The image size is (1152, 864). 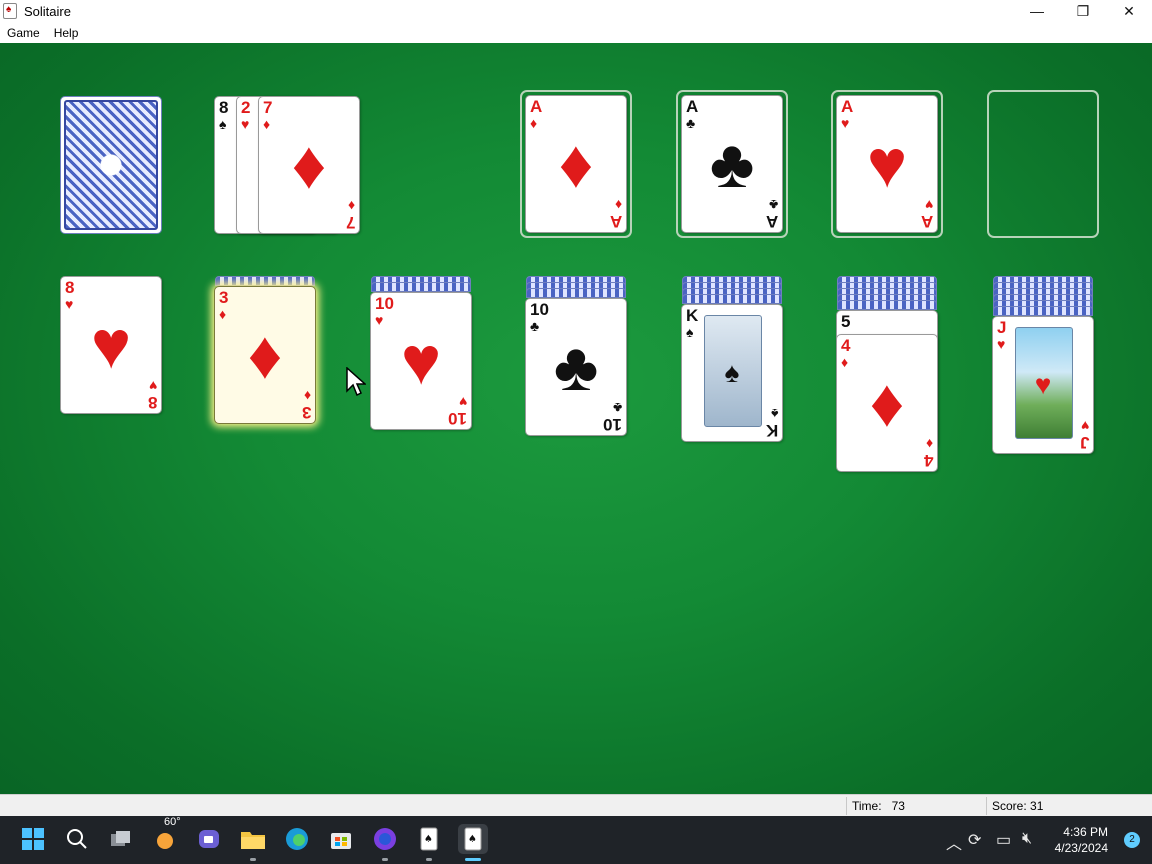 I want to click on menu-bar: Game Help, so click(x=576, y=32).